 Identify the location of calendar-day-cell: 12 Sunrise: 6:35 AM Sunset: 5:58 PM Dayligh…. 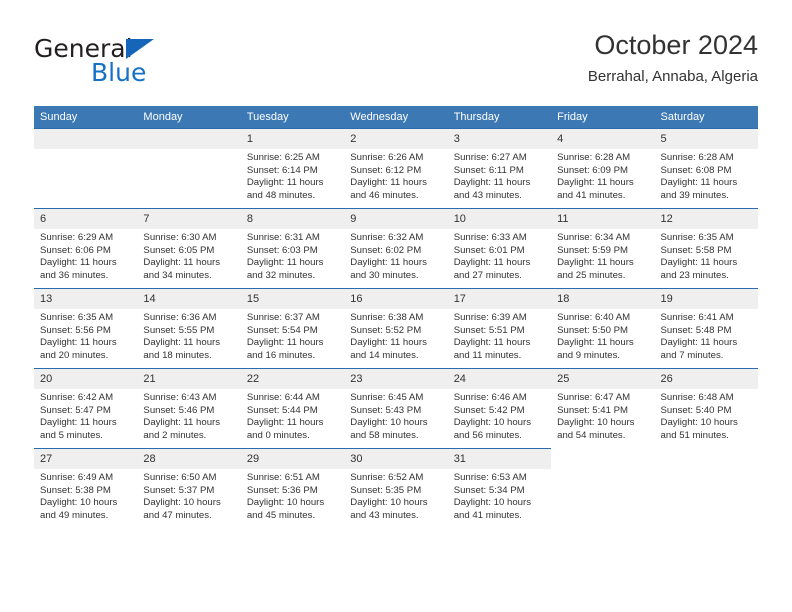
(706, 248).